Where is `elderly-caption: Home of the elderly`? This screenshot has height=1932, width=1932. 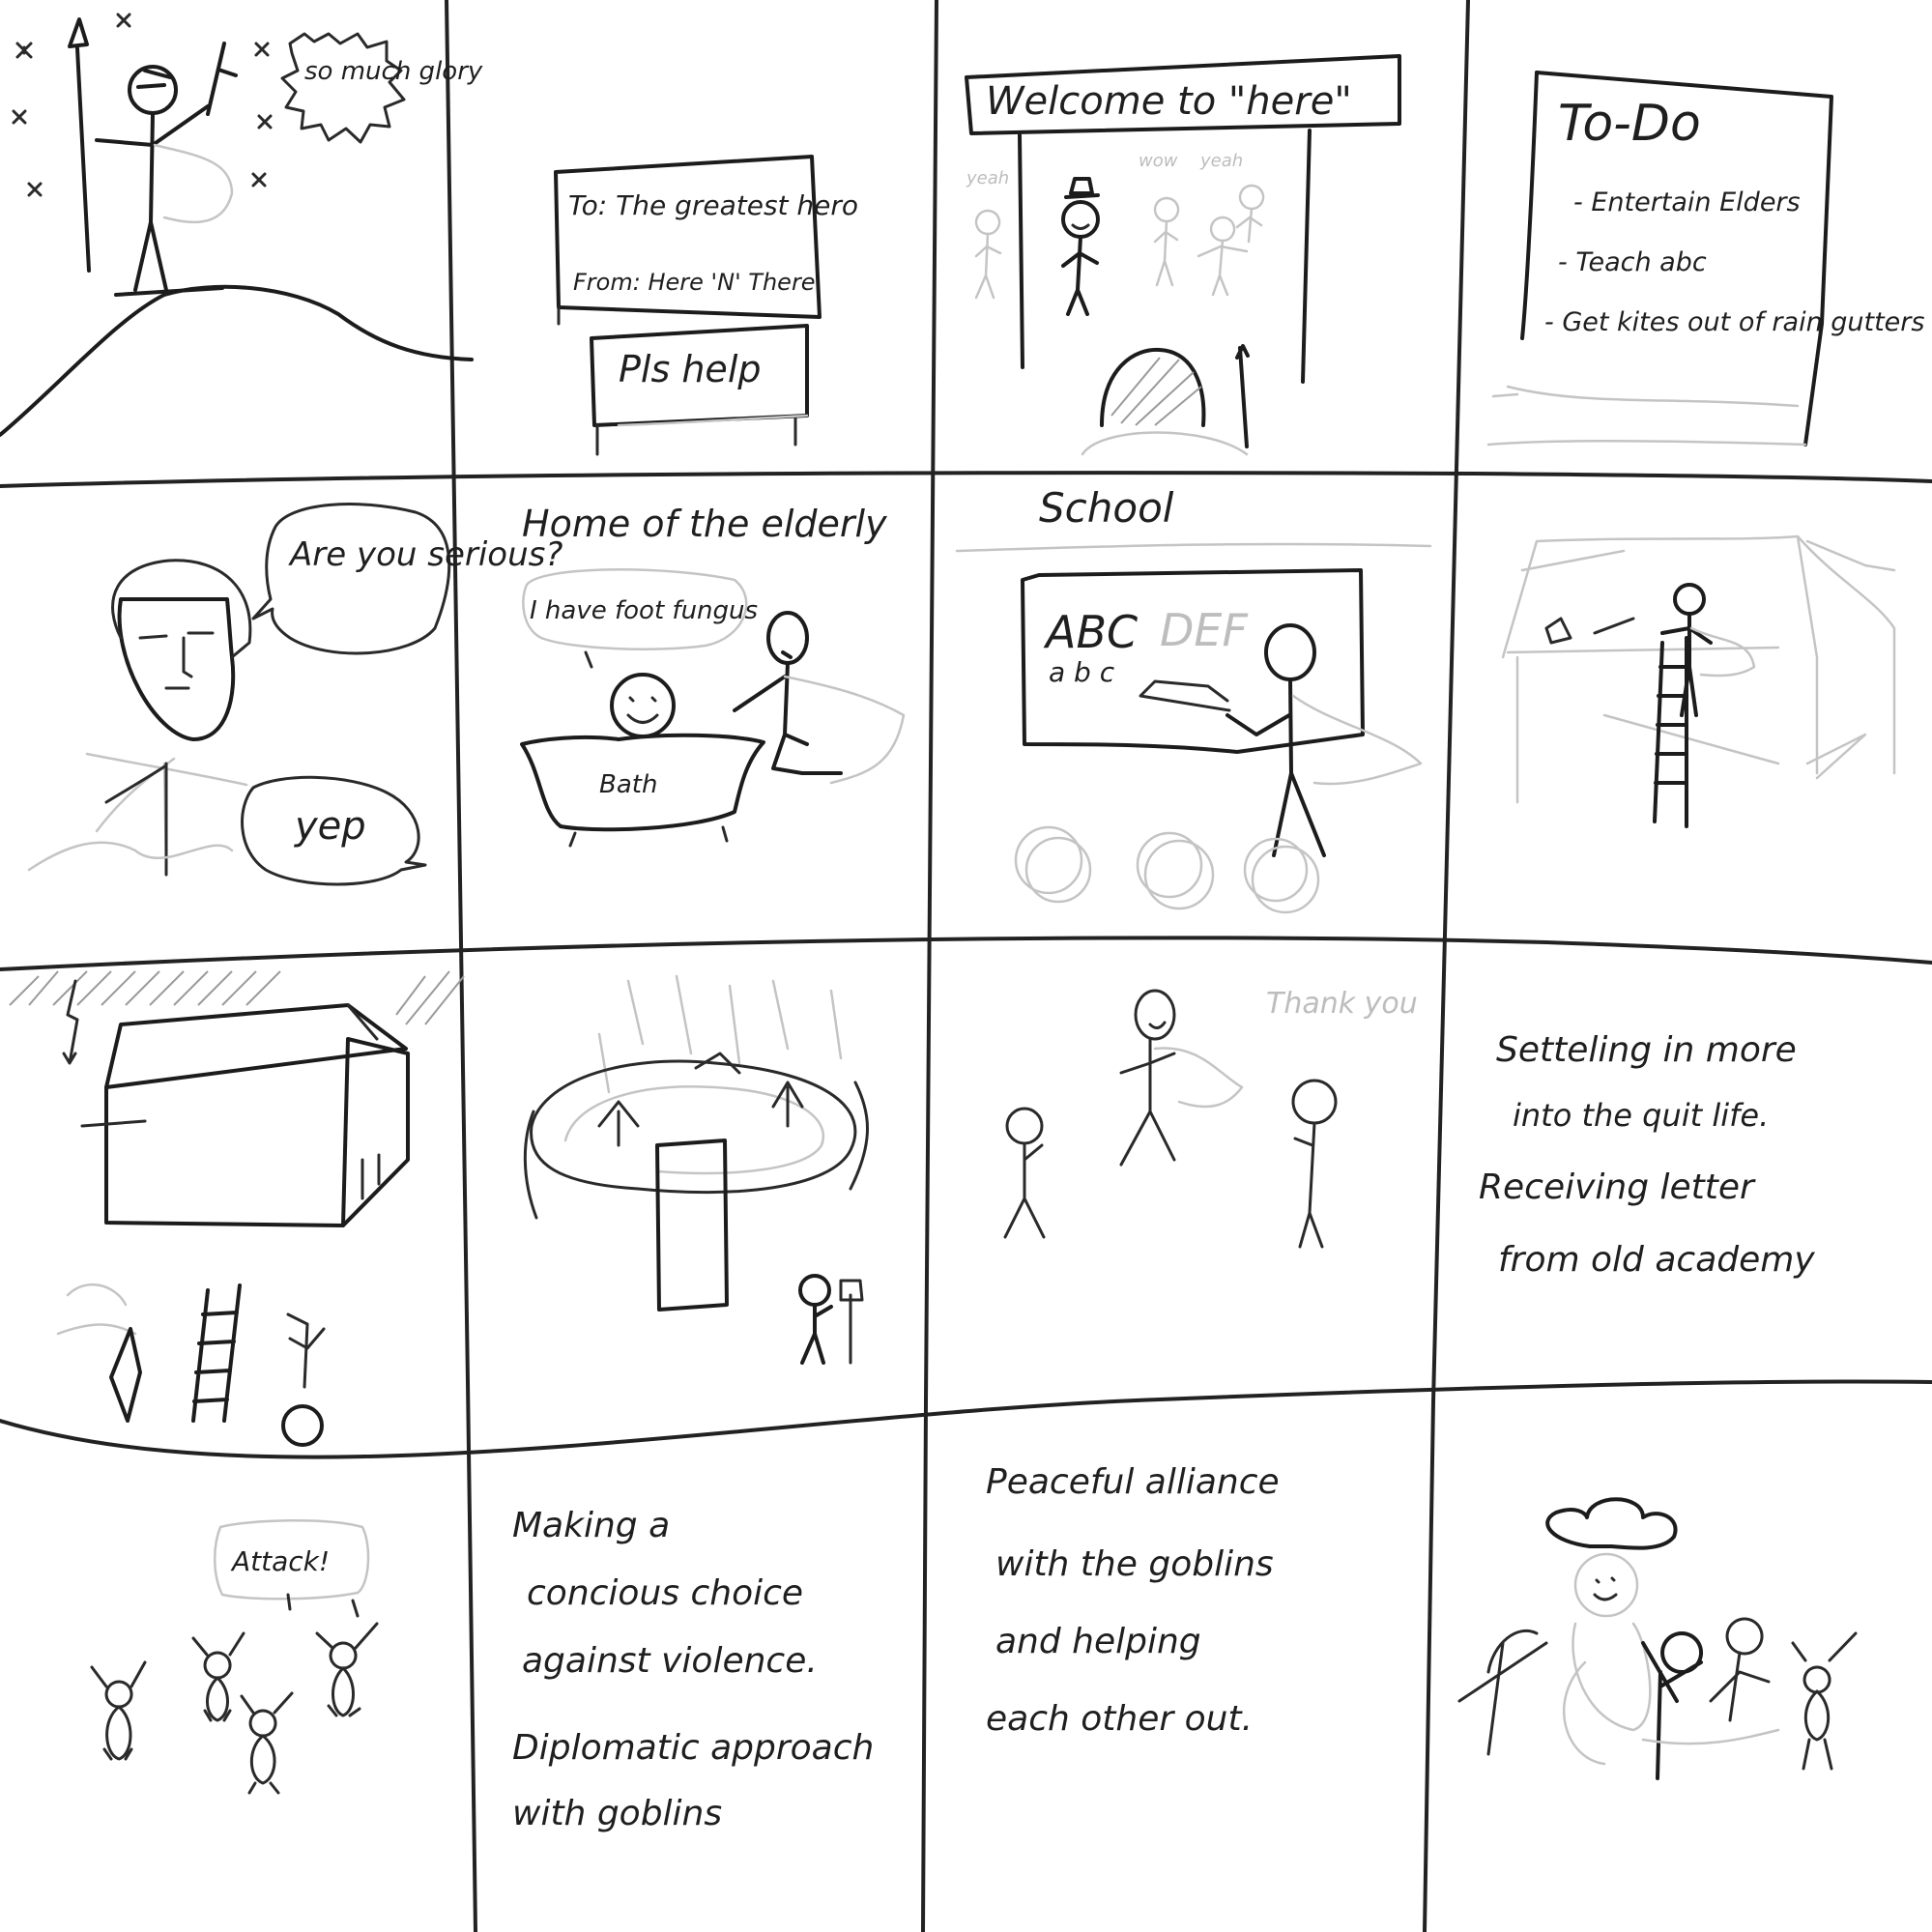 elderly-caption: Home of the elderly is located at coordinates (704, 524).